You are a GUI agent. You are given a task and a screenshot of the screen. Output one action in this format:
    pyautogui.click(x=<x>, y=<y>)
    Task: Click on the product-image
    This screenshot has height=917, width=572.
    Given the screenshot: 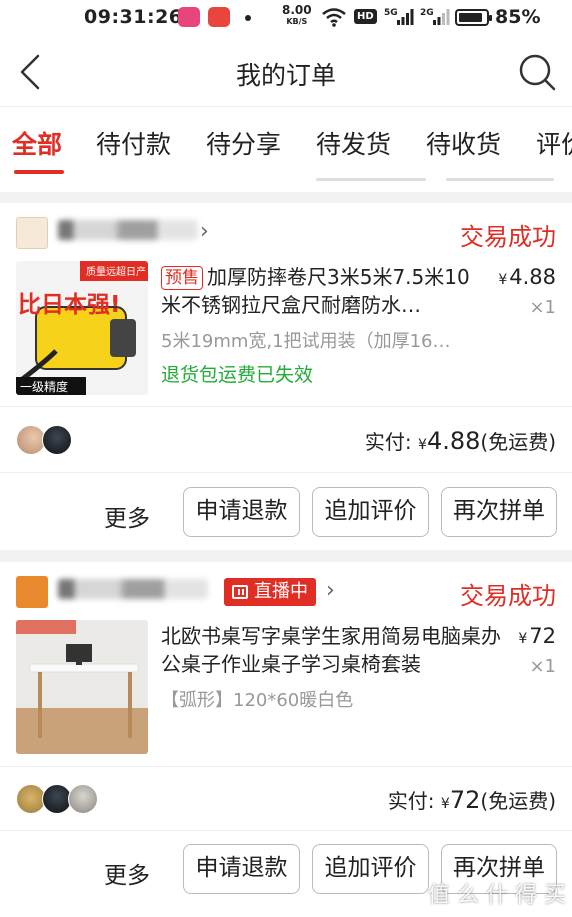 What is the action you would take?
    pyautogui.click(x=82, y=687)
    